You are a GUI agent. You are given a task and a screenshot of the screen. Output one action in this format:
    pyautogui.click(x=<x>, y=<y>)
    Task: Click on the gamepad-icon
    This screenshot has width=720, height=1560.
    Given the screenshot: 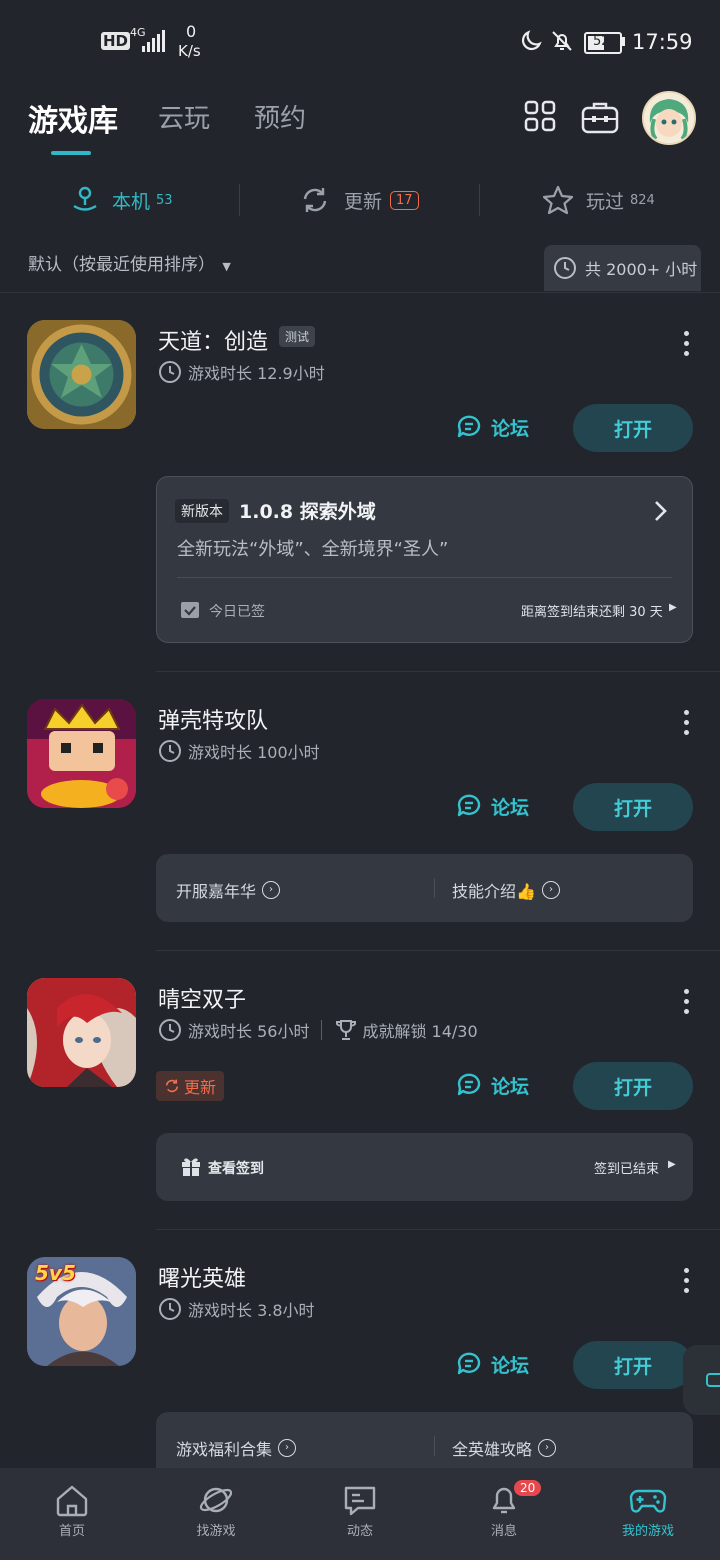 What is the action you would take?
    pyautogui.click(x=648, y=1501)
    